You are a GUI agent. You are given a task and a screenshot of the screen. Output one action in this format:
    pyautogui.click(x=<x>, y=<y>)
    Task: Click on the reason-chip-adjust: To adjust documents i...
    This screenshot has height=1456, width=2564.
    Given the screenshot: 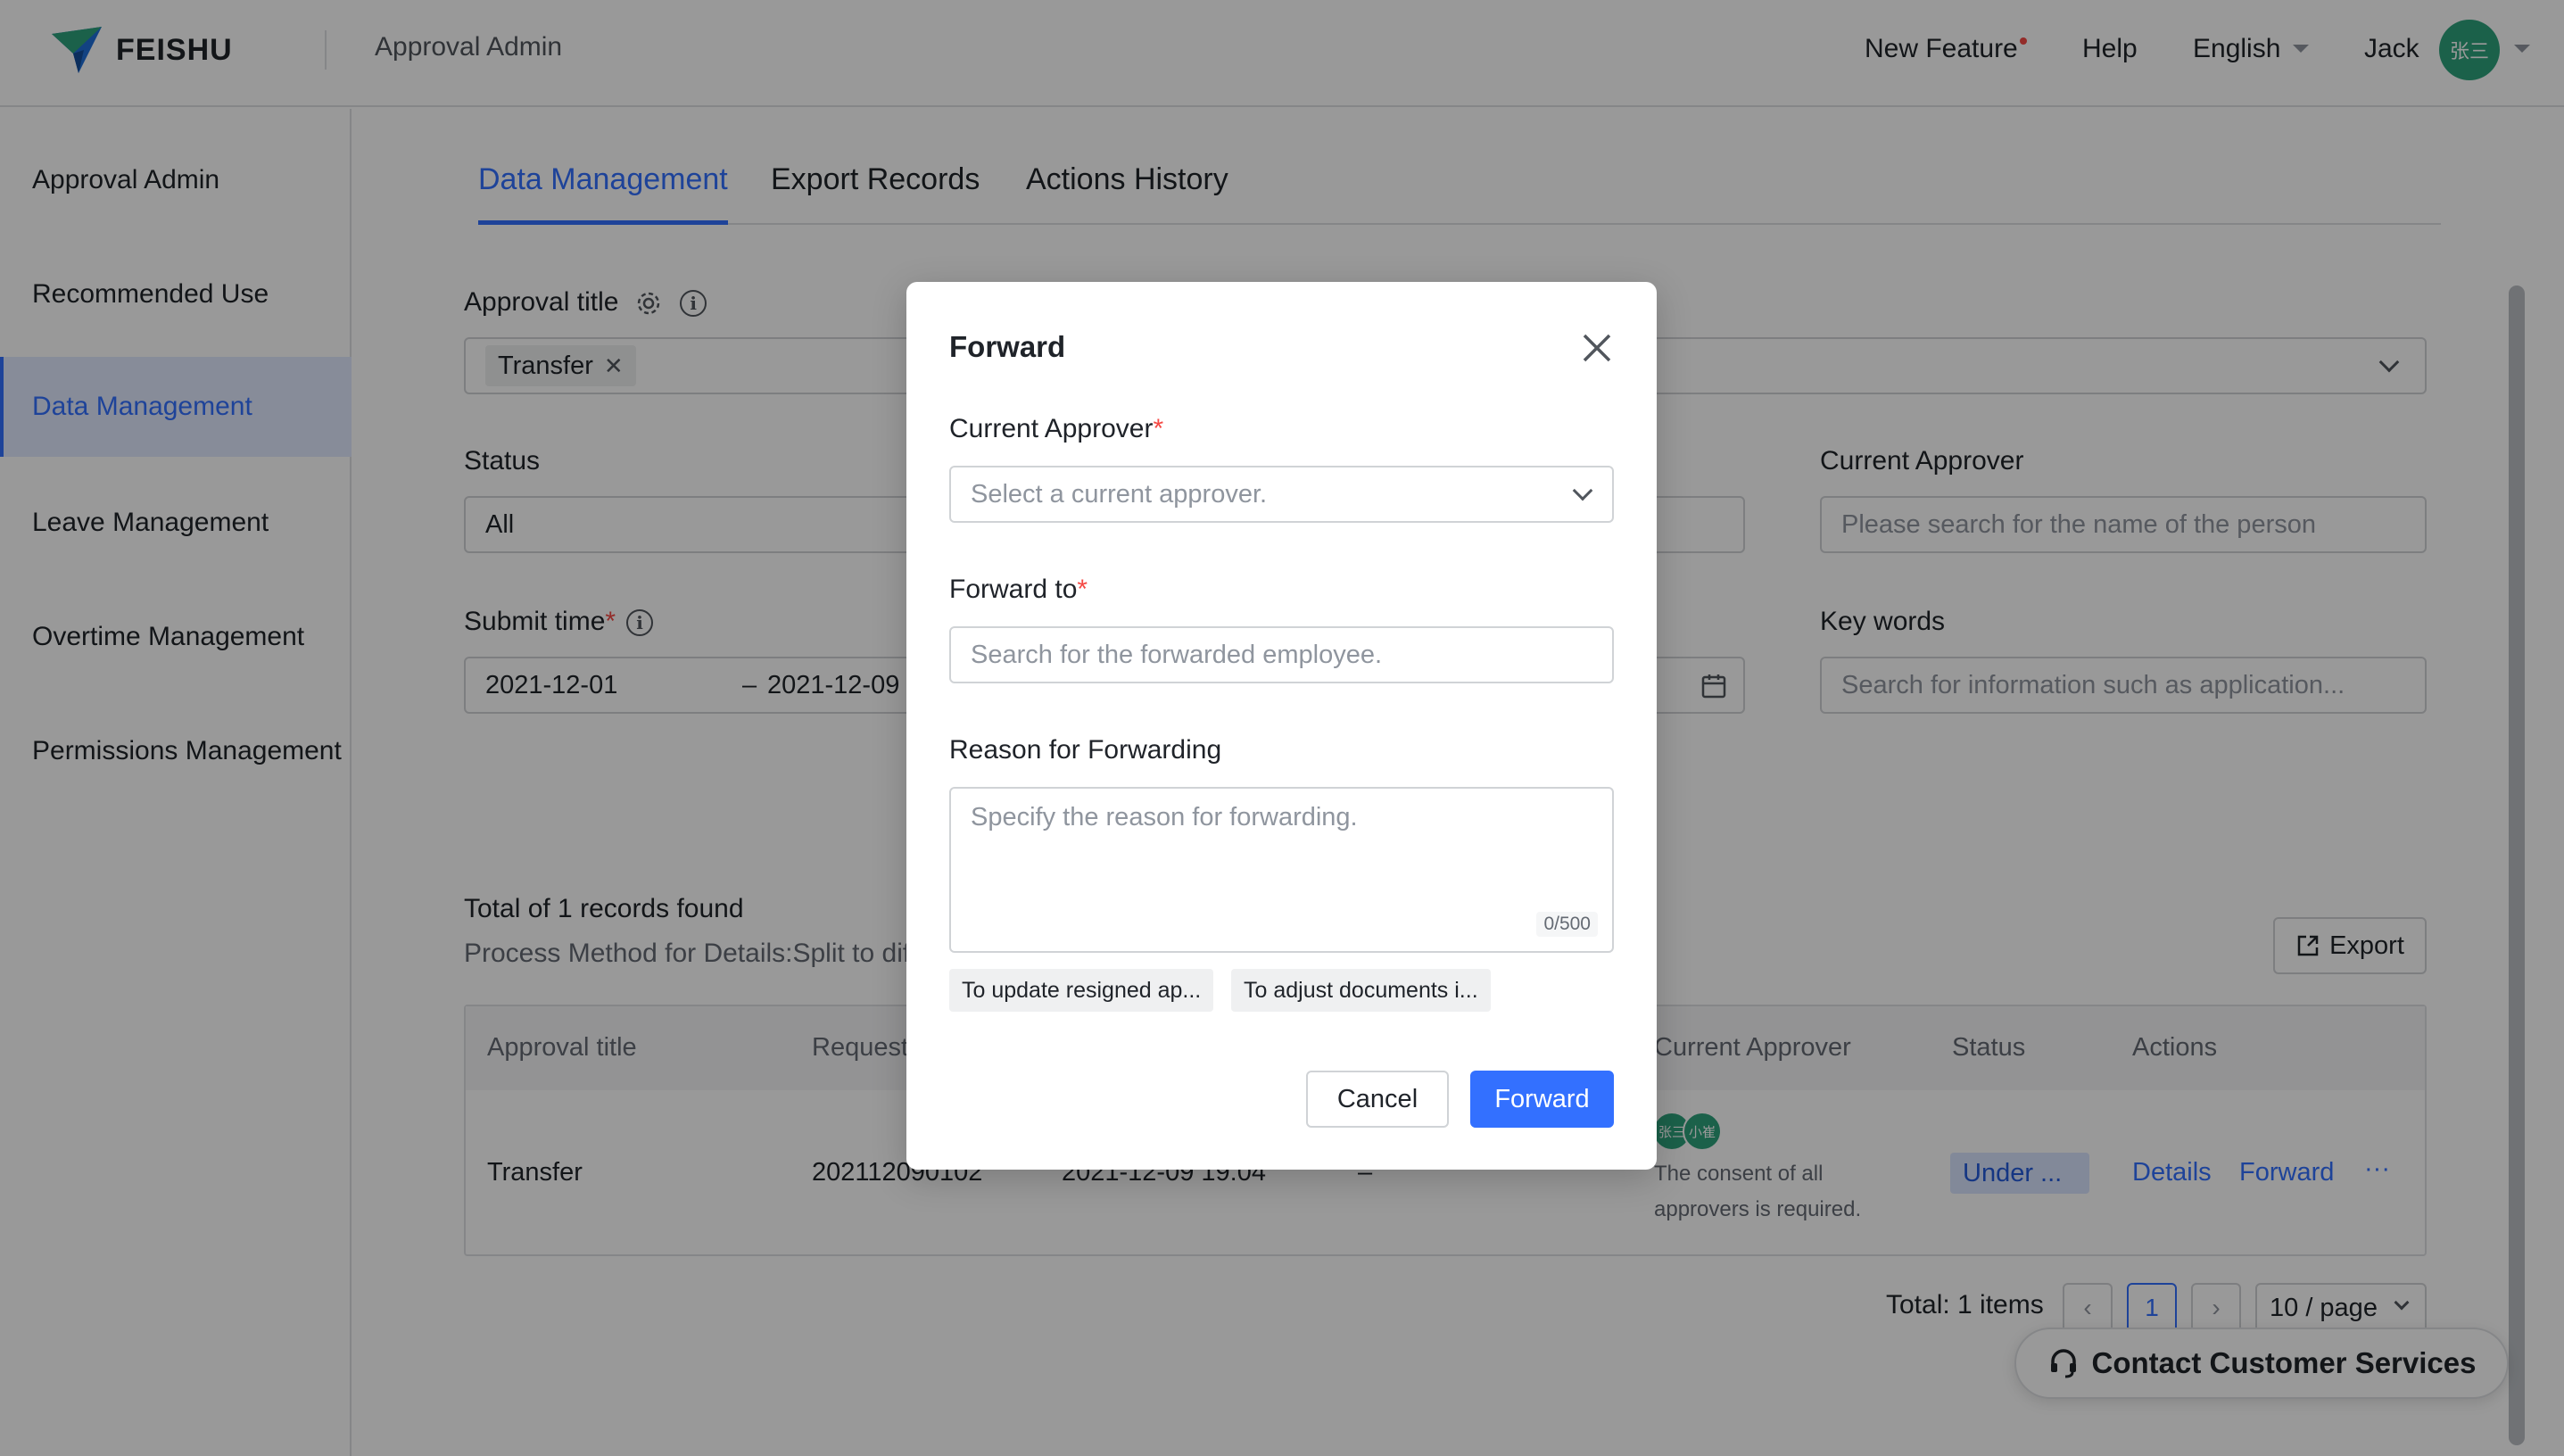 What is the action you would take?
    pyautogui.click(x=1361, y=991)
    